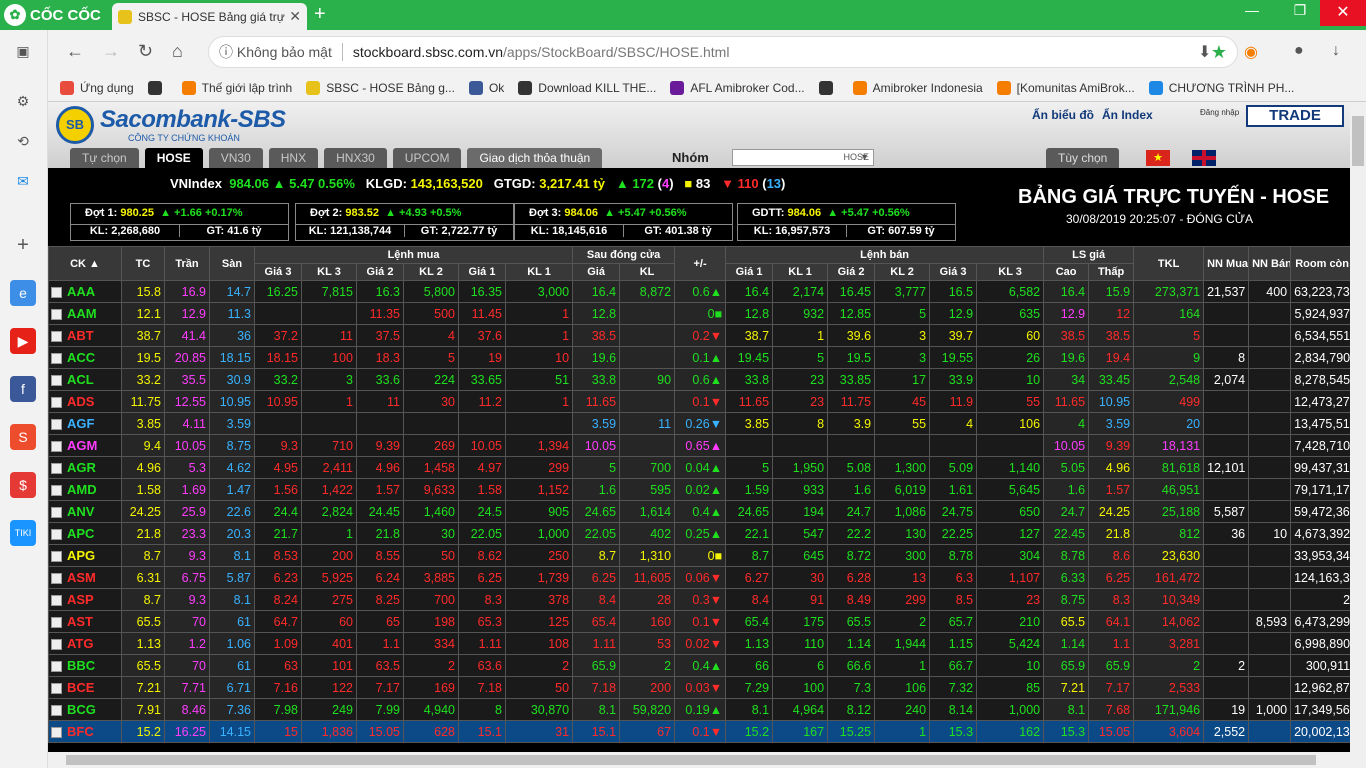 This screenshot has height=768, width=1366. I want to click on browser-tab: SBSC - HOSE Bảng giá trự ✕, so click(209, 16).